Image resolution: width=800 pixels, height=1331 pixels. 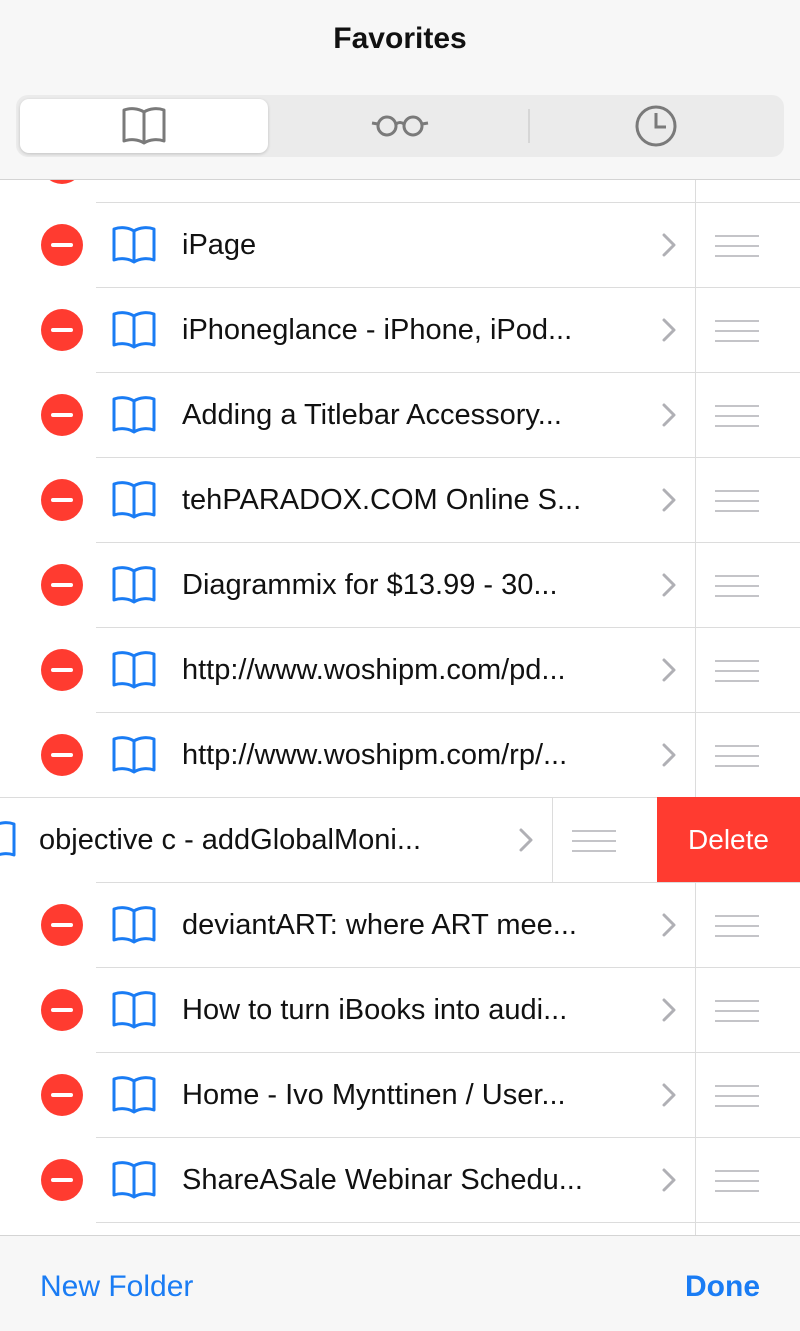 What do you see at coordinates (116, 1287) in the screenshot?
I see `new-folder-button: New Folder` at bounding box center [116, 1287].